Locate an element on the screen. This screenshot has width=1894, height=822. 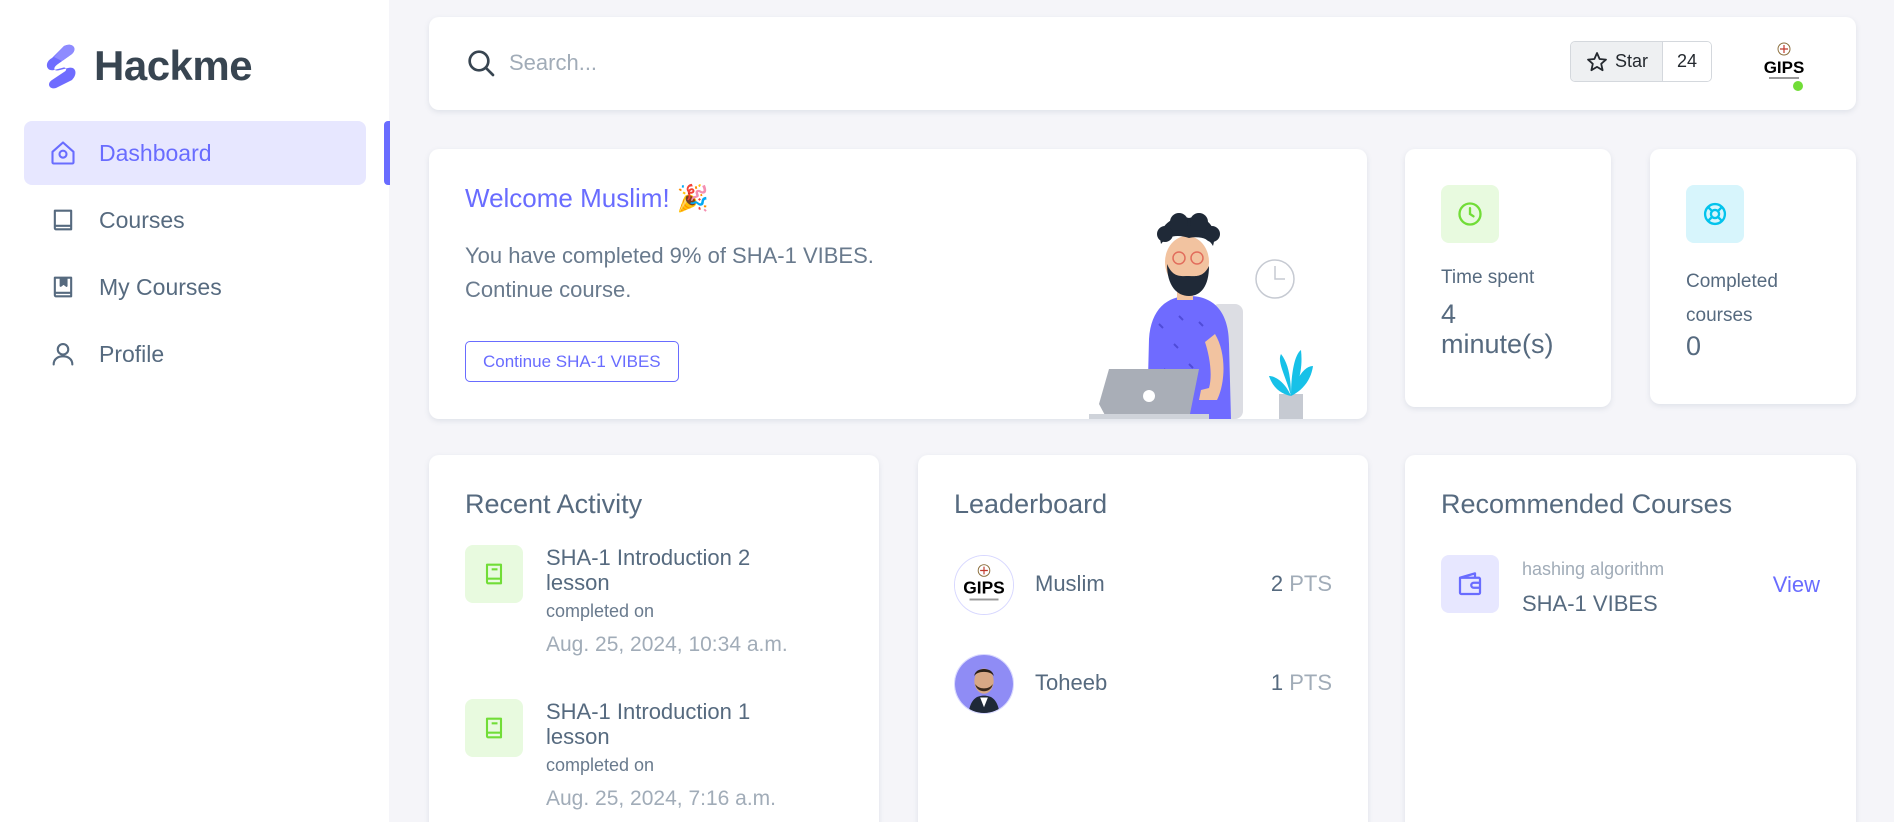
time-spent-value: 4 minute(s) is located at coordinates (1497, 329).